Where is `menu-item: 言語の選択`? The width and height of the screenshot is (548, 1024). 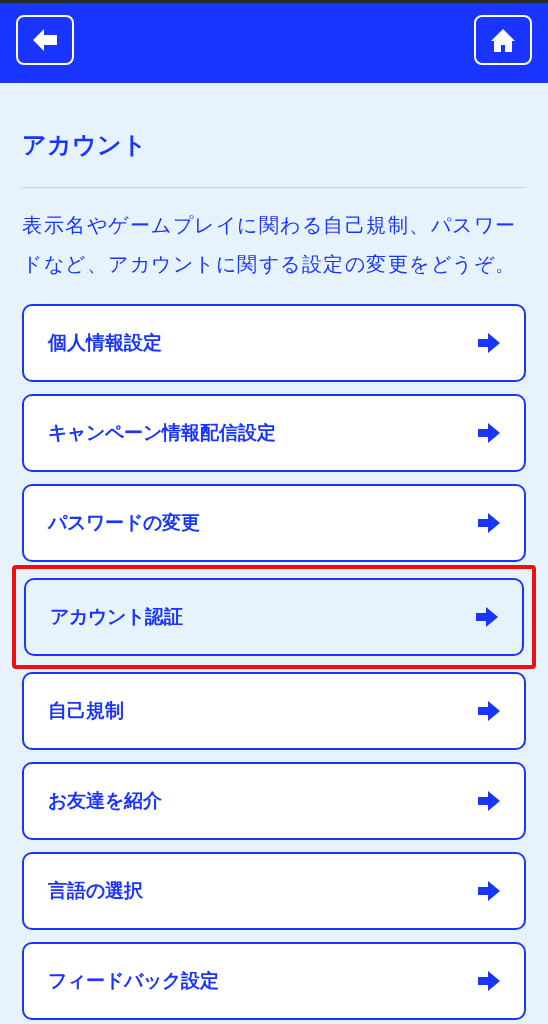
menu-item: 言語の選択 is located at coordinates (274, 891).